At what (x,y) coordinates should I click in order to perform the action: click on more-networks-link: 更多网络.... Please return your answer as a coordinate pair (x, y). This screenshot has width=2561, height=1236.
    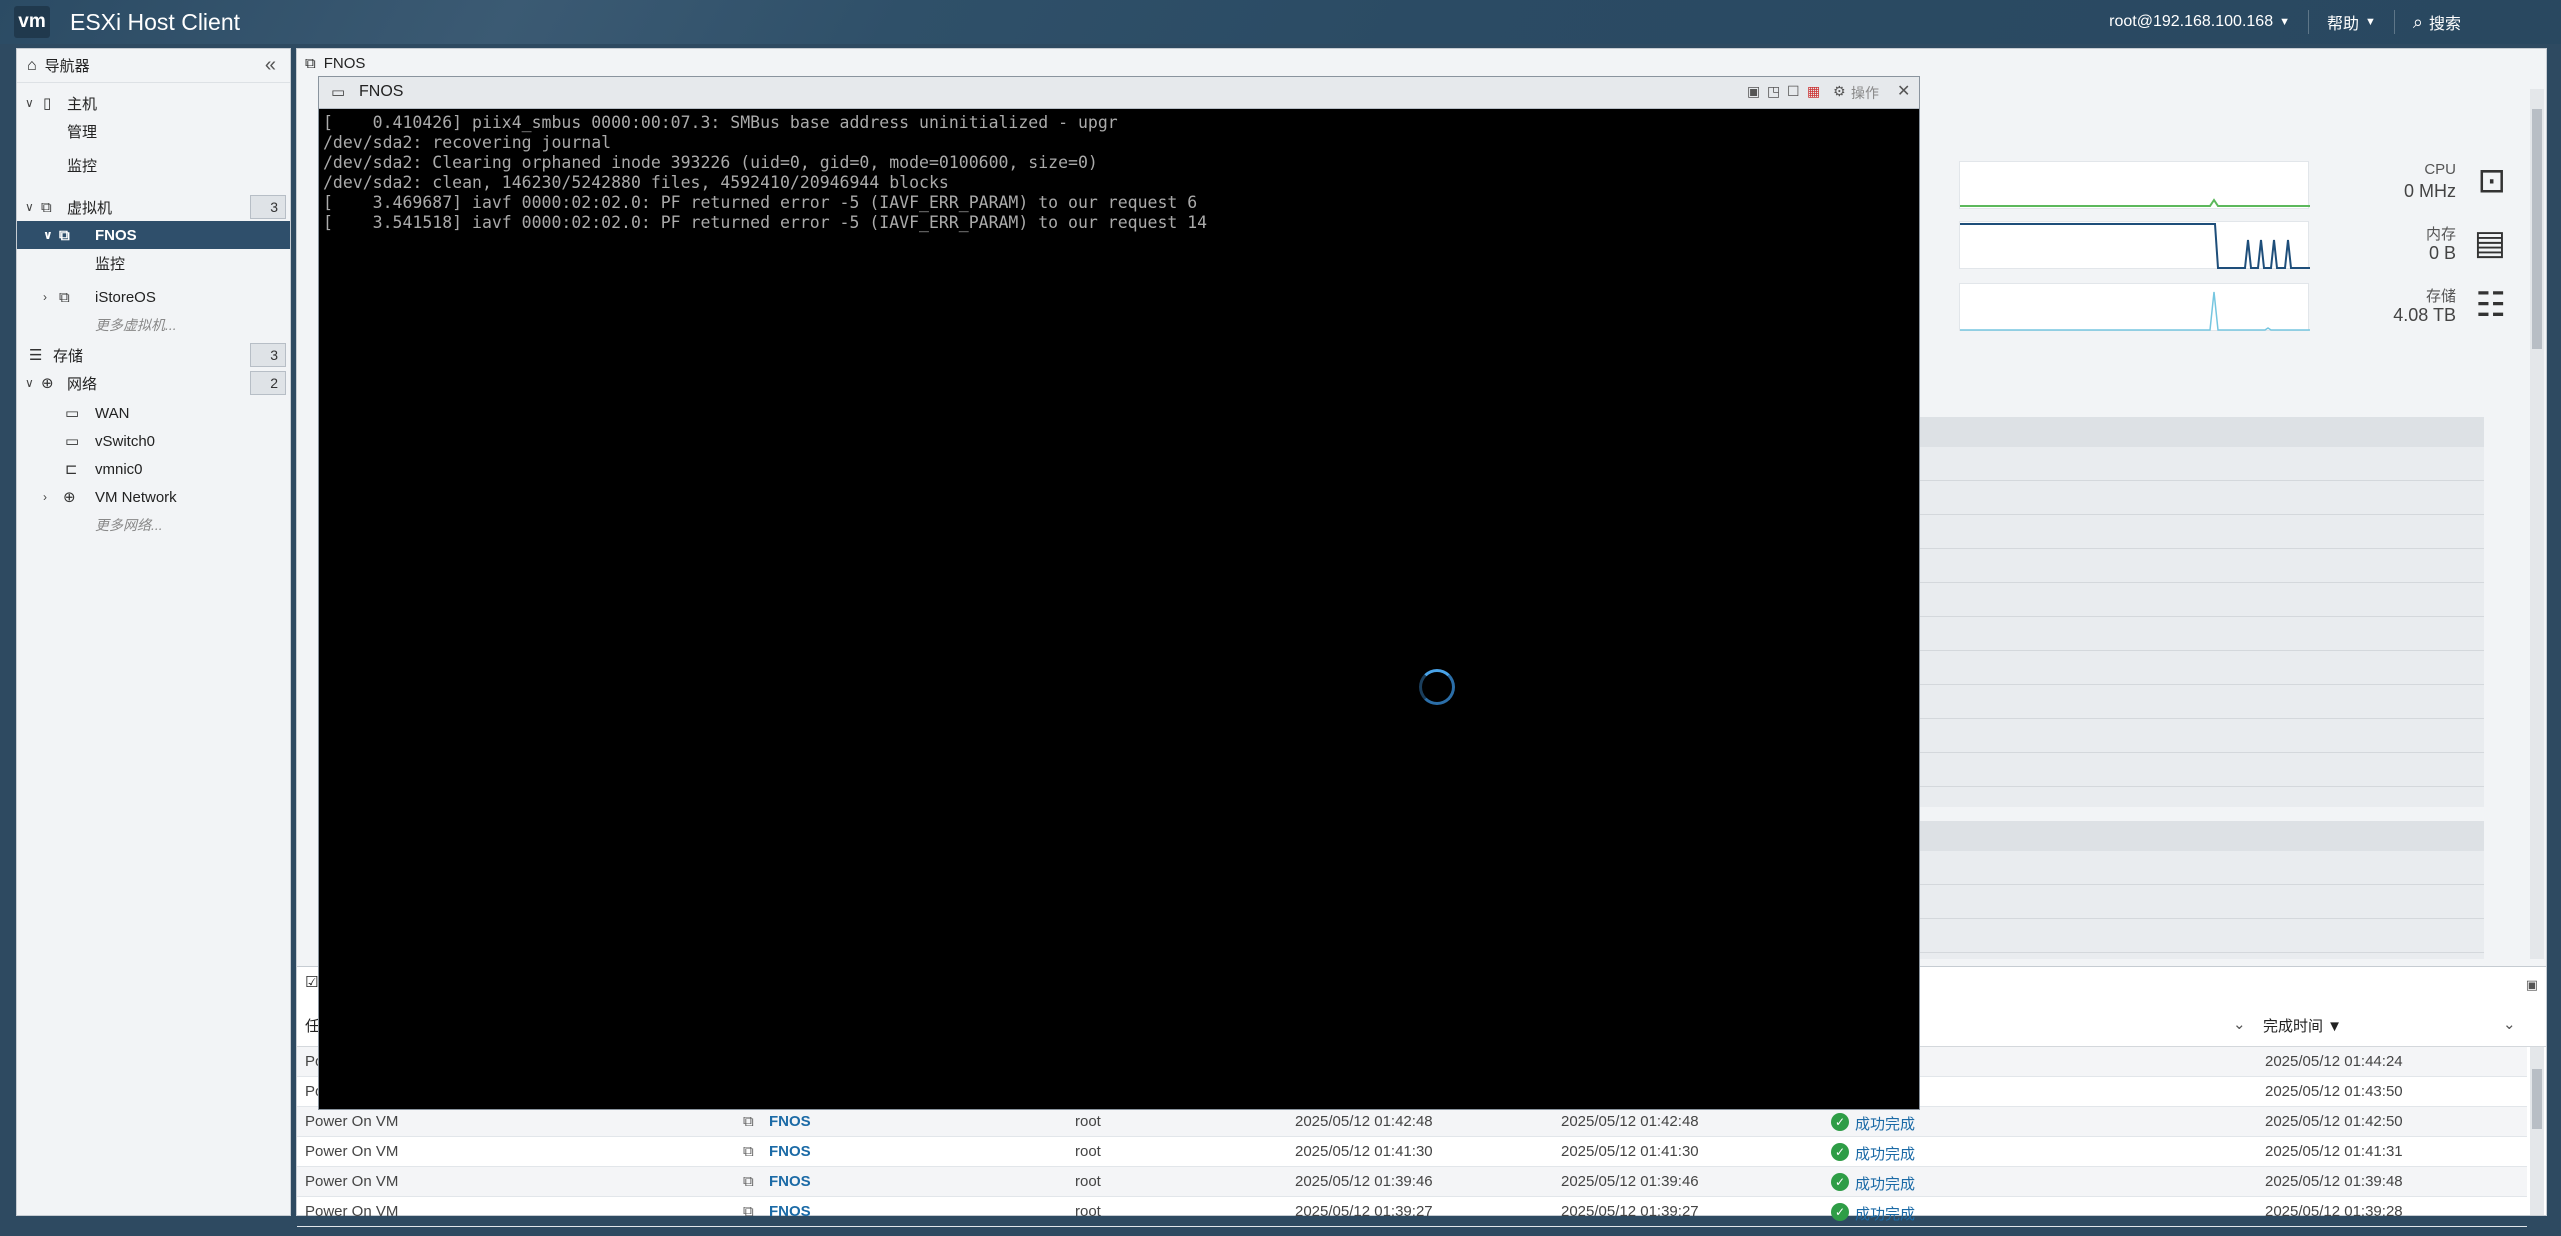
    Looking at the image, I should click on (129, 525).